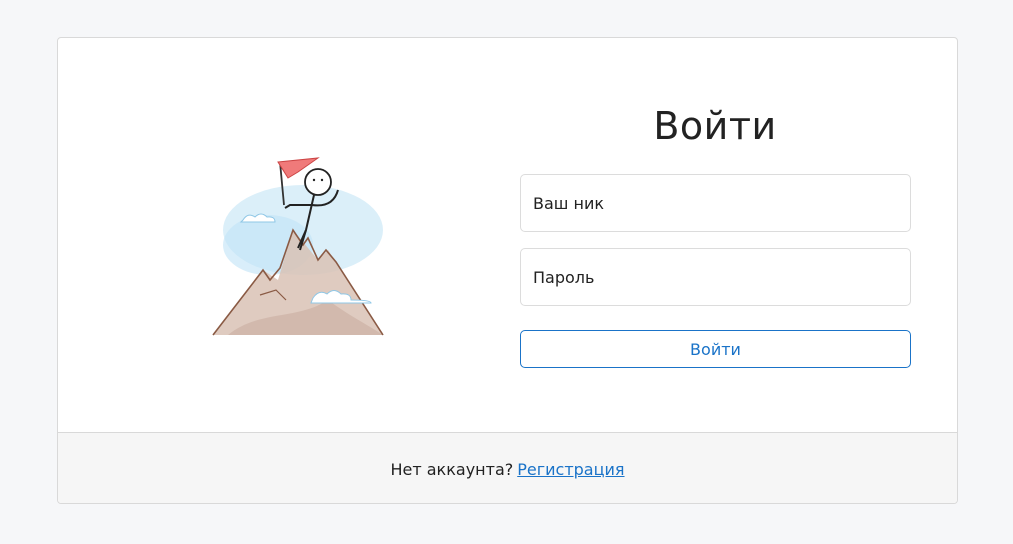 Image resolution: width=1013 pixels, height=544 pixels. What do you see at coordinates (715, 203) in the screenshot?
I see `nickname-input` at bounding box center [715, 203].